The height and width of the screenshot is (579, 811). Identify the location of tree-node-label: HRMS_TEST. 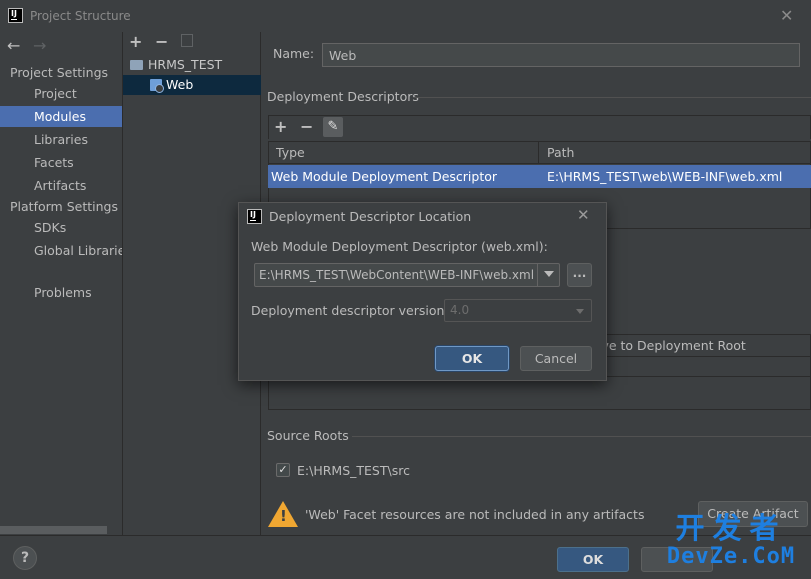
(185, 64).